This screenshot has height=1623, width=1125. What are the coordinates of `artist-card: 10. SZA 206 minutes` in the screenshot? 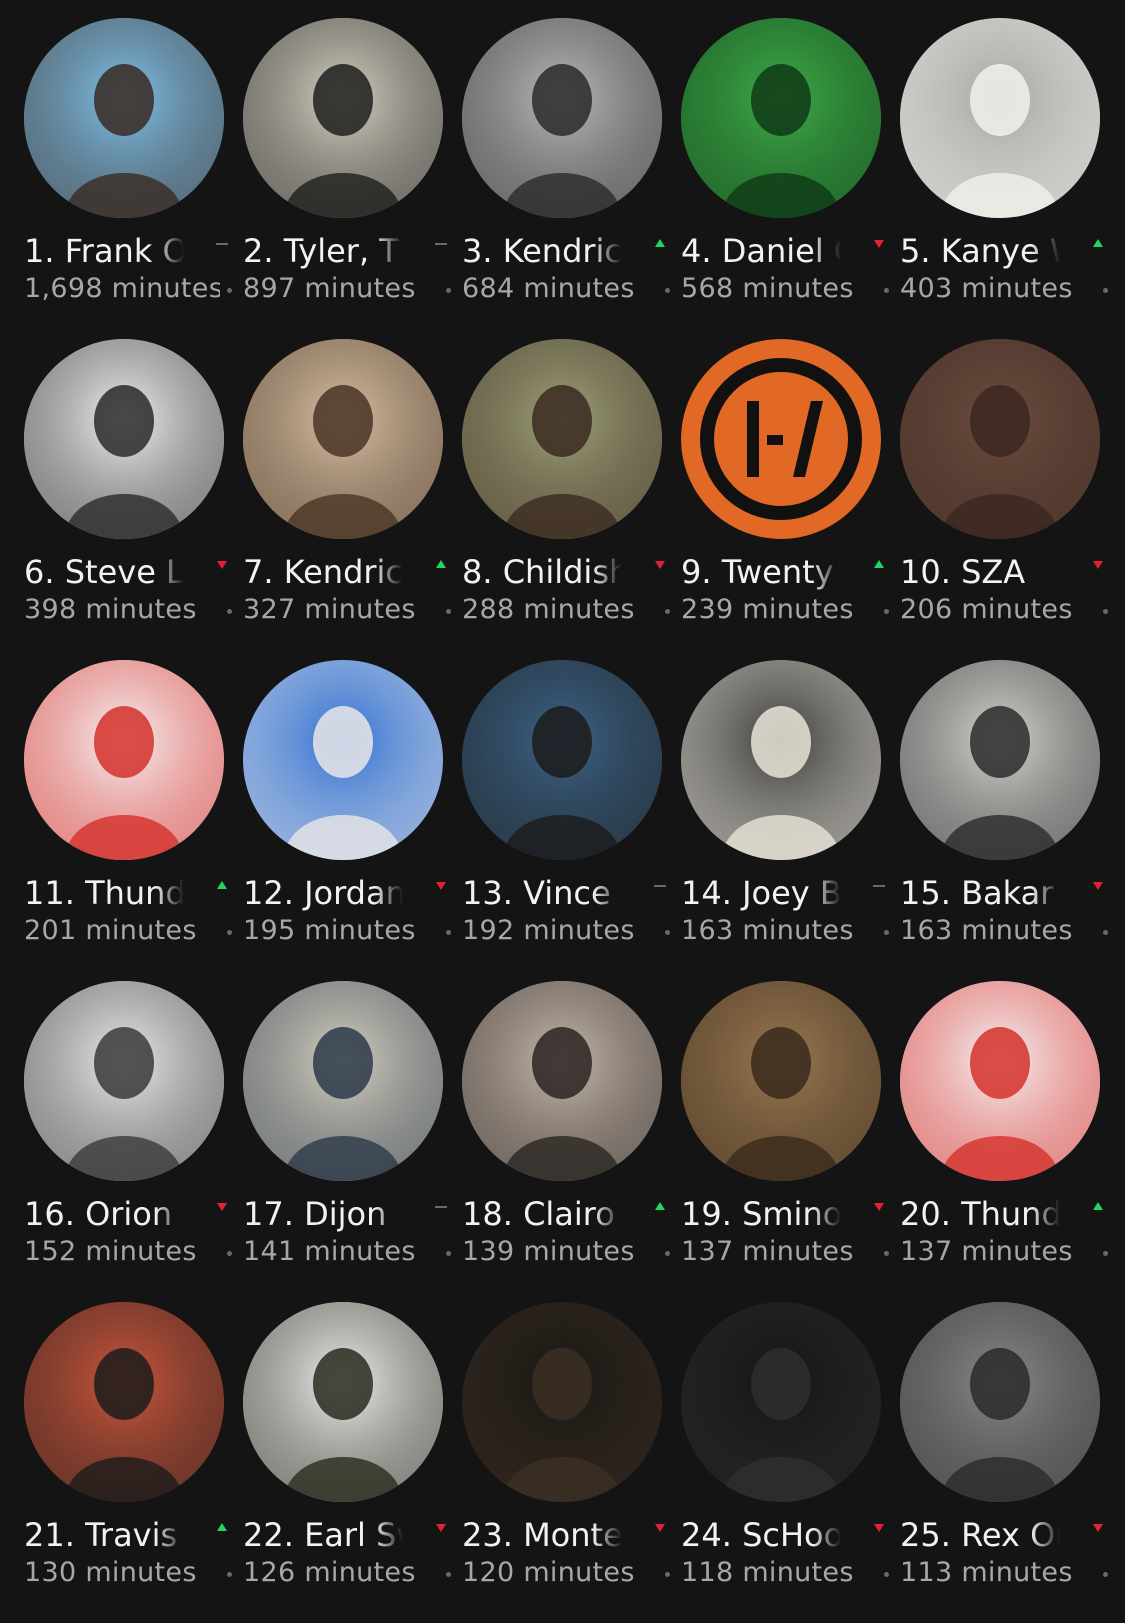 It's located at (1004, 499).